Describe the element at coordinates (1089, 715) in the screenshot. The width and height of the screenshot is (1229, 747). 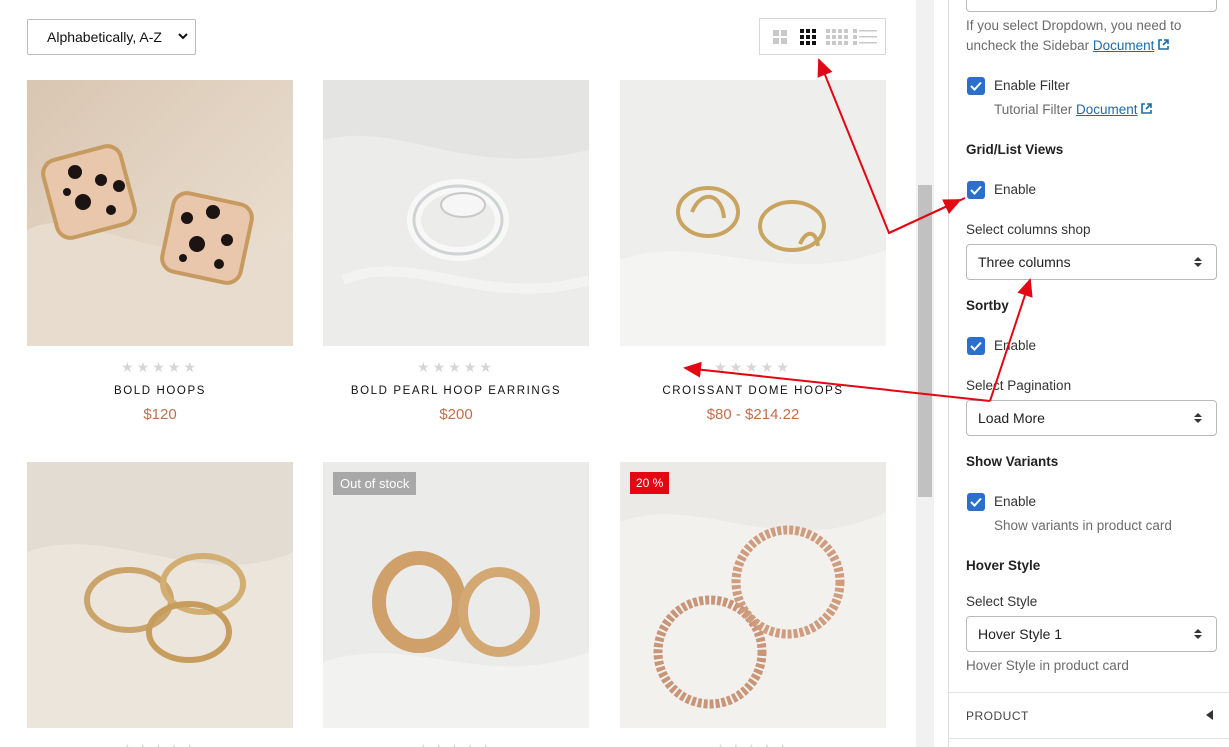
I see `product-accordion: PRODUCT` at that location.